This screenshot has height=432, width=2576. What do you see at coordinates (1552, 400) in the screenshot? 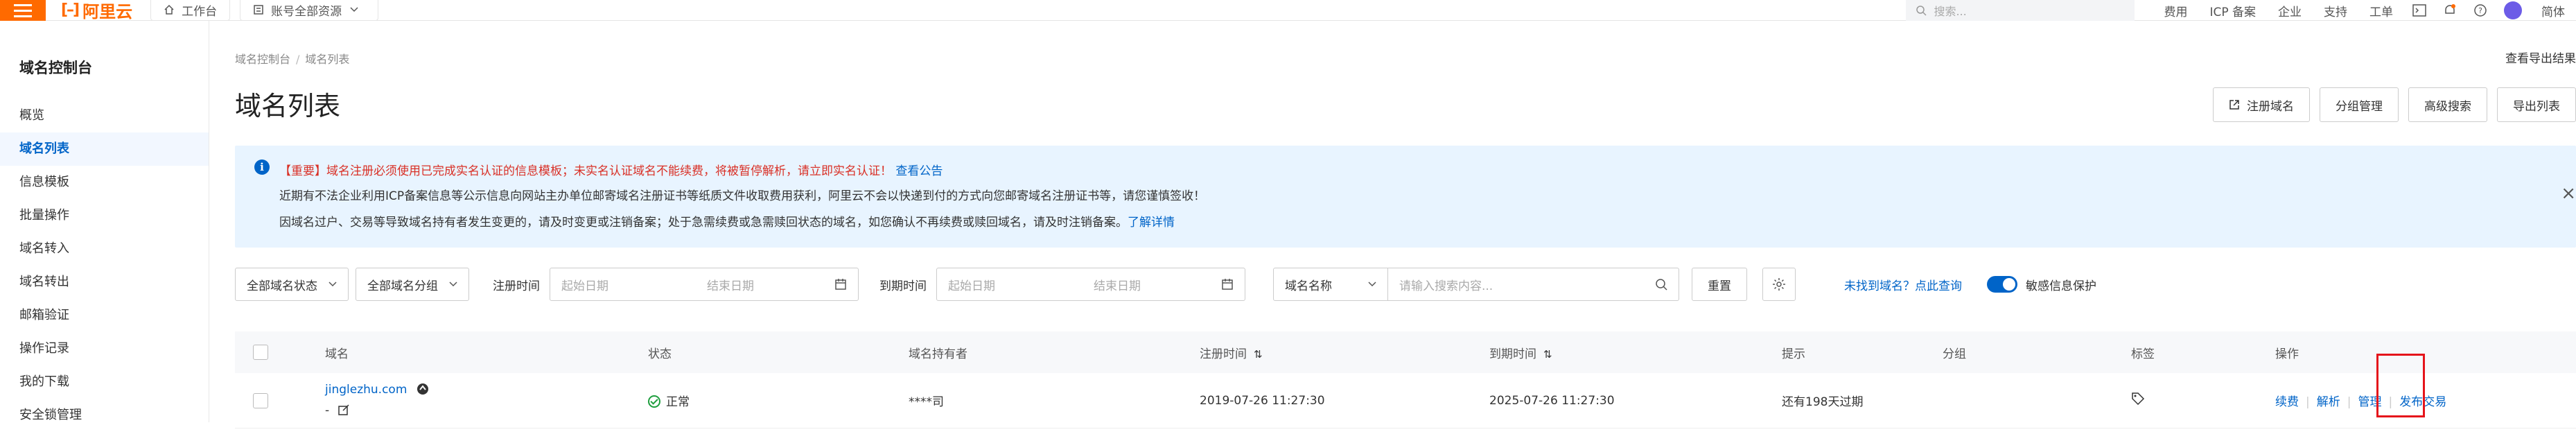
I see `exp-time-cell: 2025-07-26 11:27:30` at bounding box center [1552, 400].